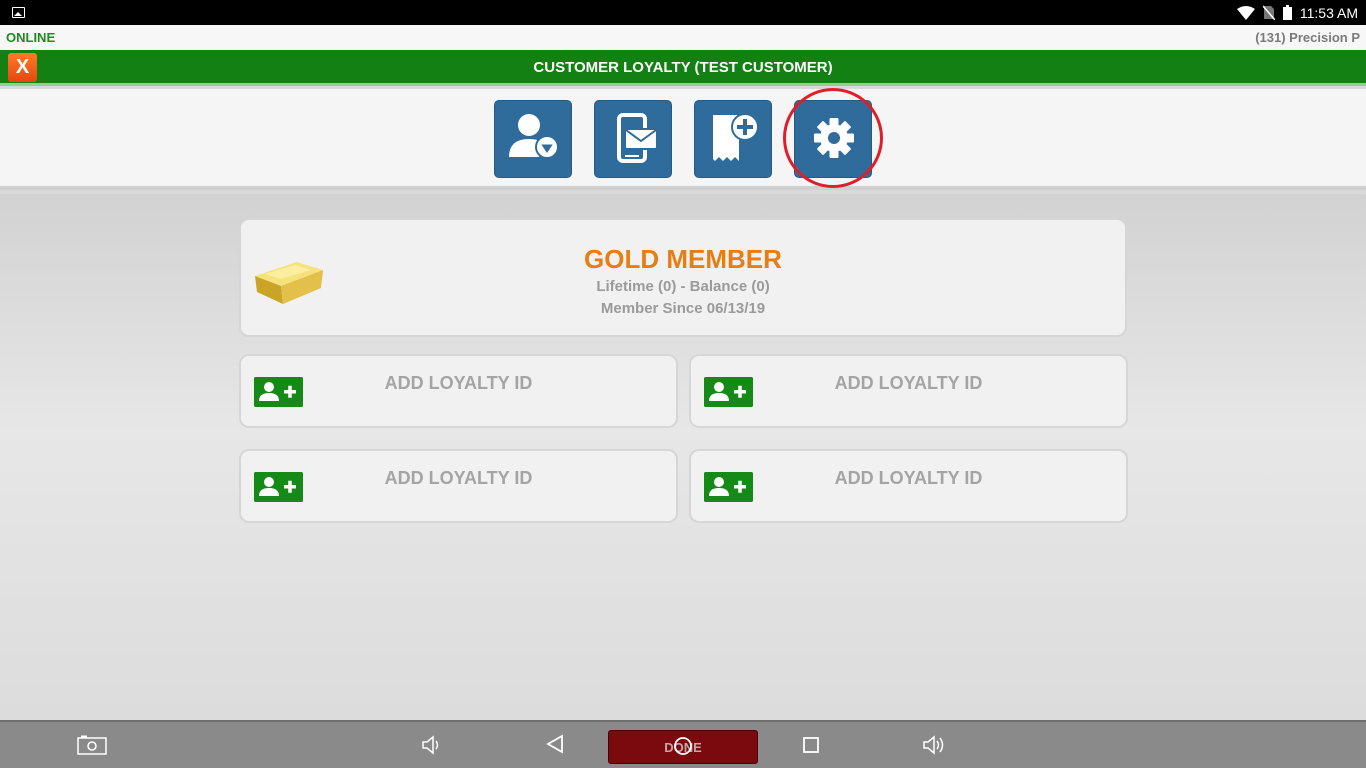 The width and height of the screenshot is (1366, 768). Describe the element at coordinates (637, 138) in the screenshot. I see `phone-message-icon` at that location.